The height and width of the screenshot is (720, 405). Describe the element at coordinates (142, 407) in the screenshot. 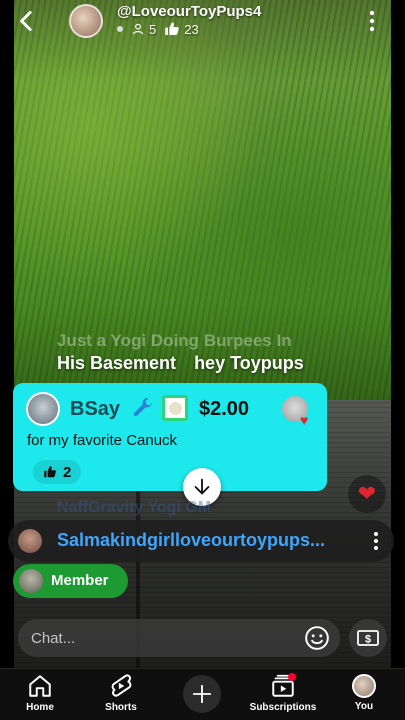

I see `wrench-icon` at that location.